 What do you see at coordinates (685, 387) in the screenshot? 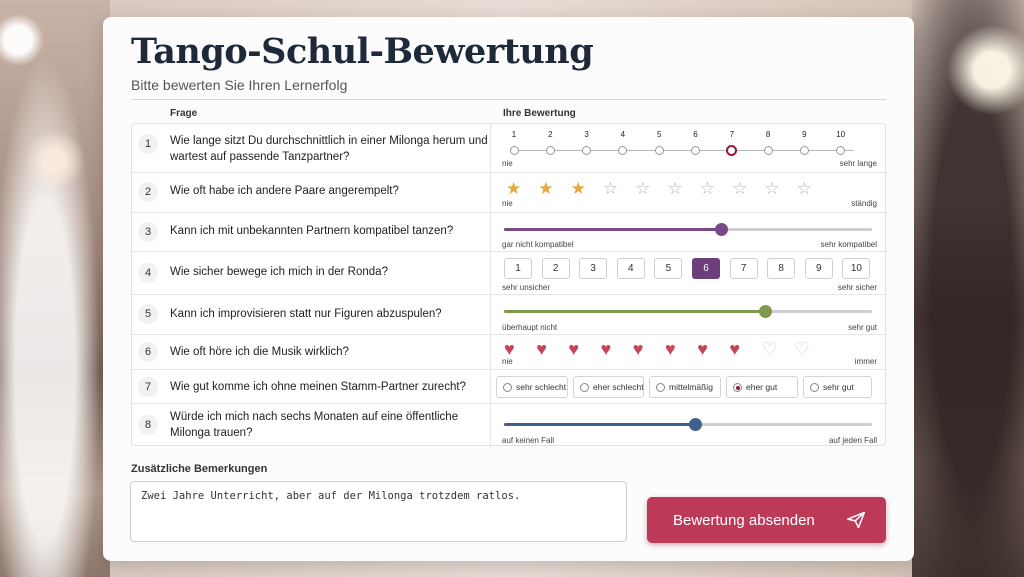
I see `radio-option: mittelmäßig` at bounding box center [685, 387].